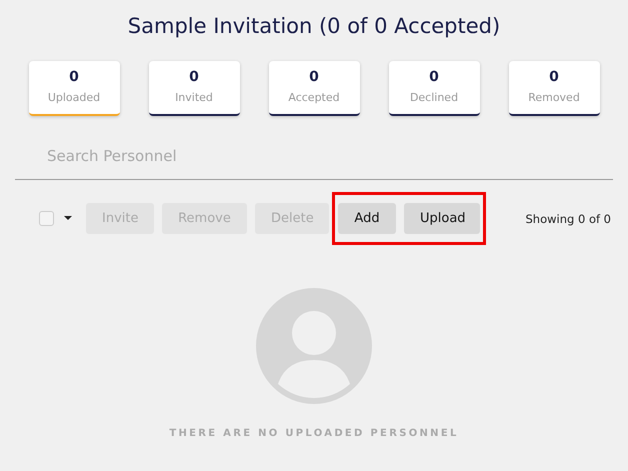 The width and height of the screenshot is (628, 471). What do you see at coordinates (68, 218) in the screenshot?
I see `caret-icon` at bounding box center [68, 218].